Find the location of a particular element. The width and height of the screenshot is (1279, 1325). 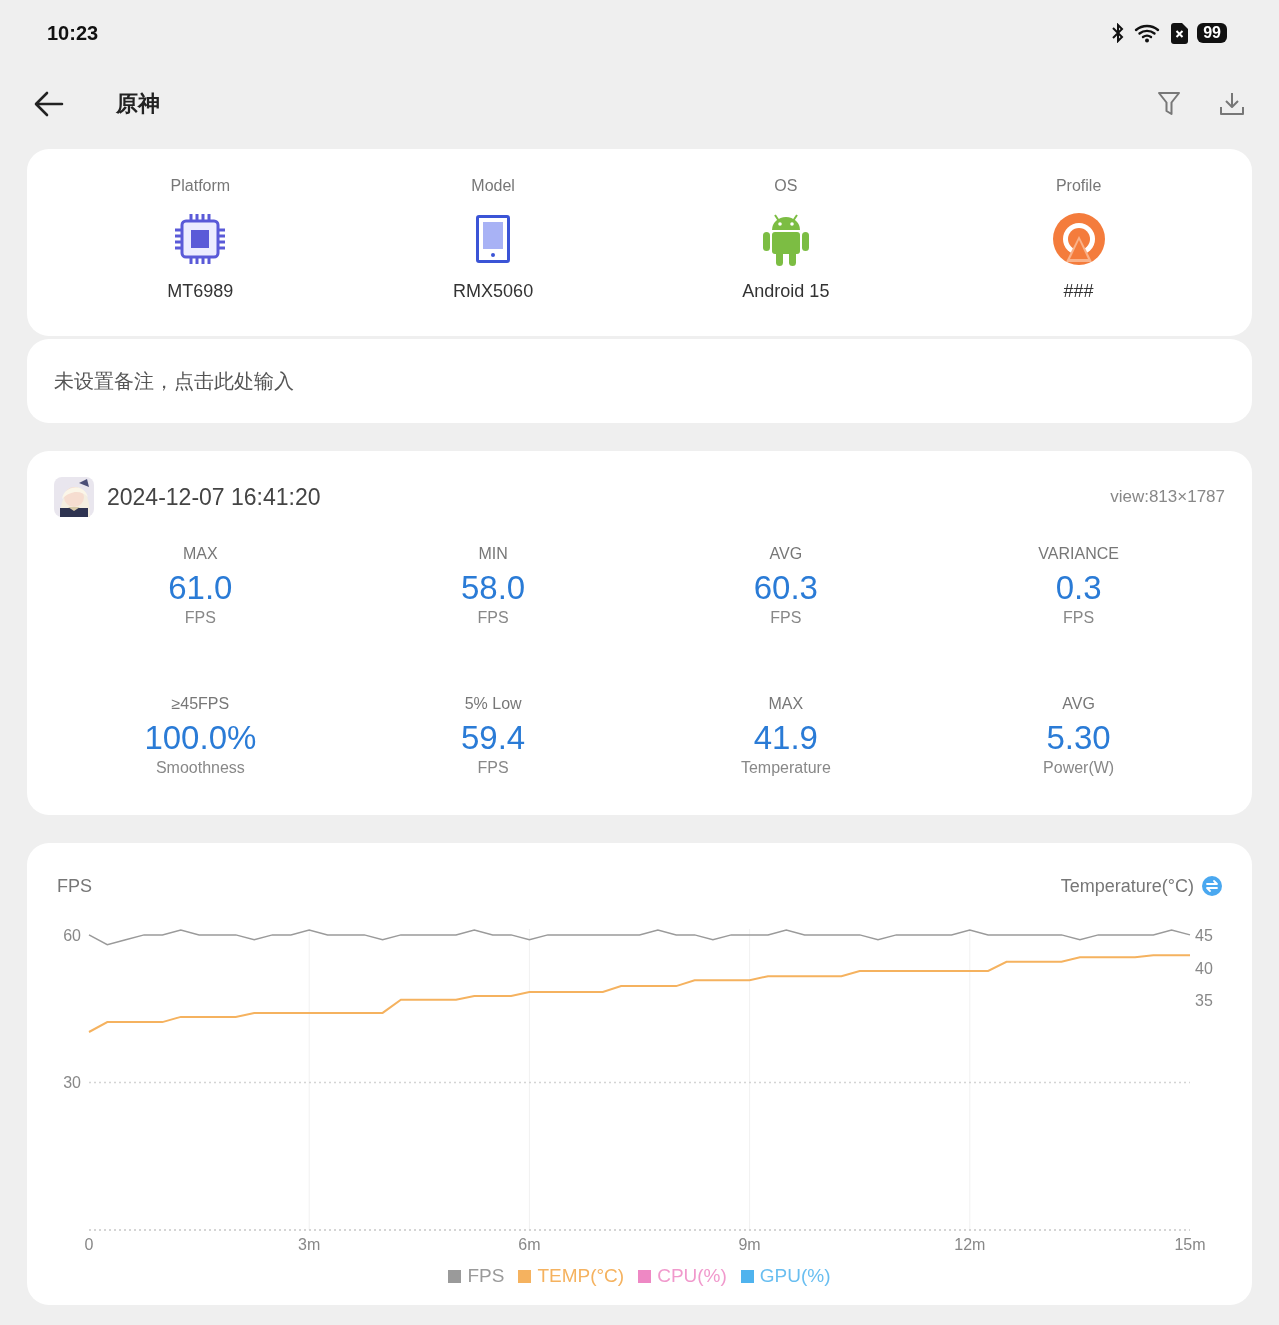

right-tick-label: 35 is located at coordinates (1204, 1001).